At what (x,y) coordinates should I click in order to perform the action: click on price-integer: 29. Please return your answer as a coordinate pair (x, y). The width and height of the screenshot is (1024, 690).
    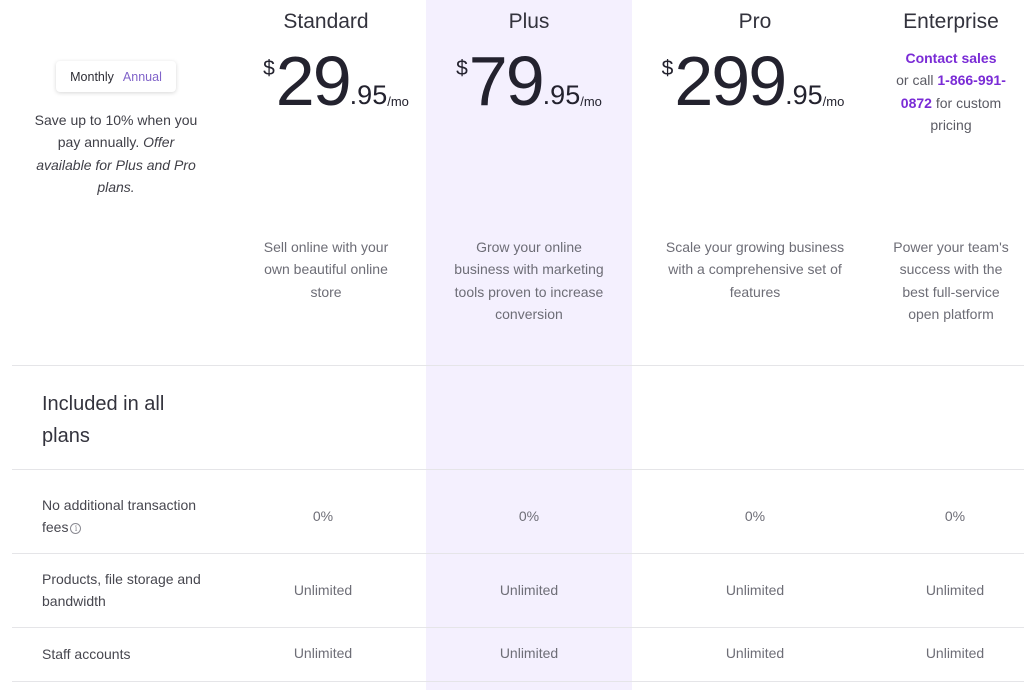
    Looking at the image, I should click on (313, 81).